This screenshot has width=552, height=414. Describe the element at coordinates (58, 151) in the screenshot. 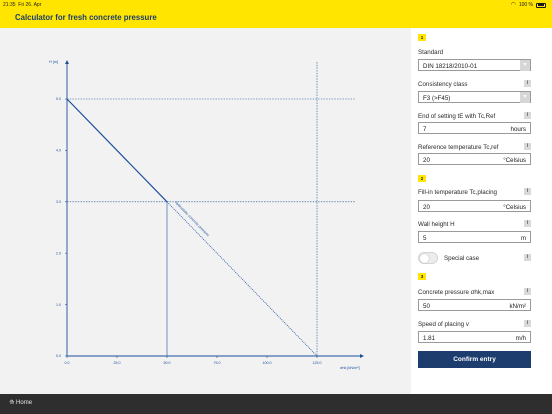

I see `y-tick-label: 4.0` at that location.